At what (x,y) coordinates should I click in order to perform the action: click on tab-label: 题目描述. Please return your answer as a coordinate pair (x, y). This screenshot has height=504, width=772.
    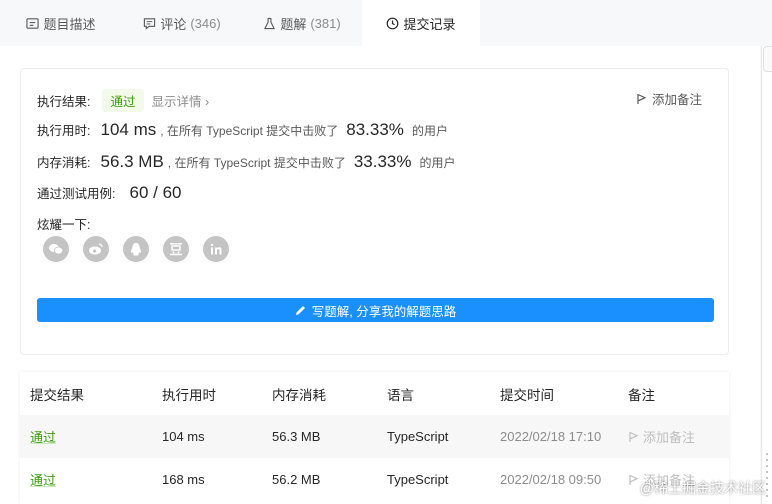
    Looking at the image, I should click on (69, 24).